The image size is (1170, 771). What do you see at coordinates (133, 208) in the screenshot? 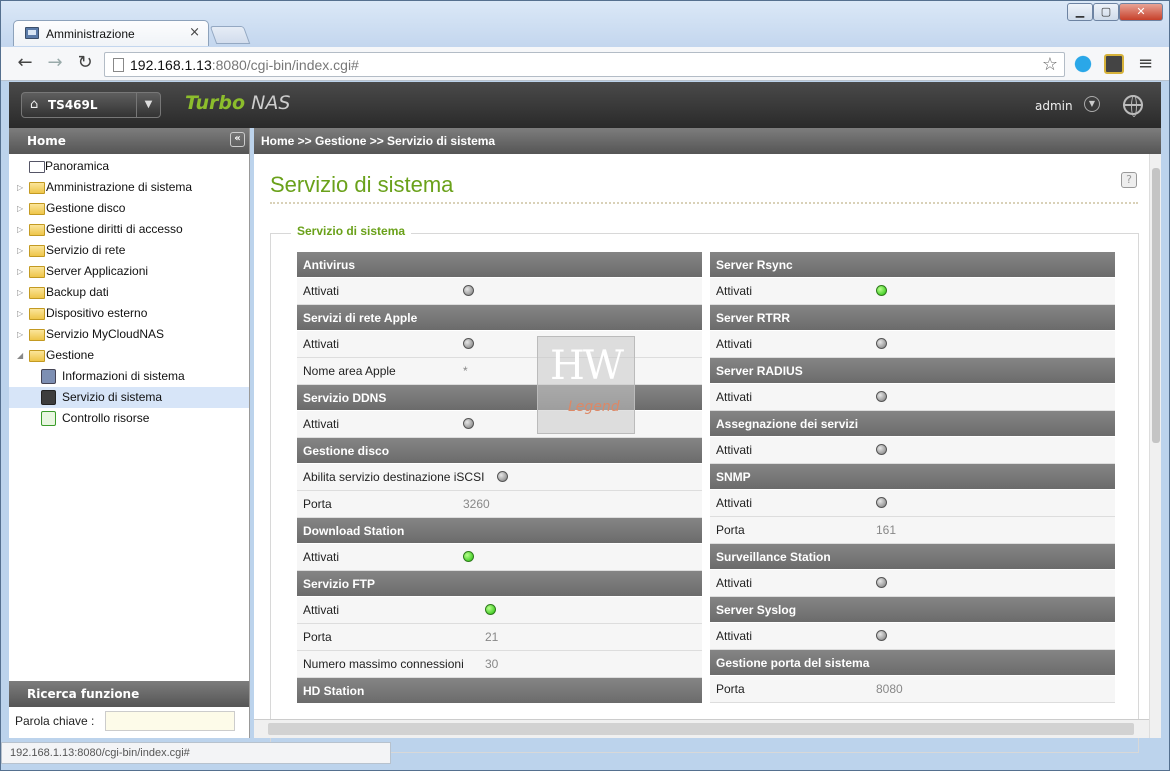
I see `sidebar-item-gestione-disco: ▷ Gestione disco` at bounding box center [133, 208].